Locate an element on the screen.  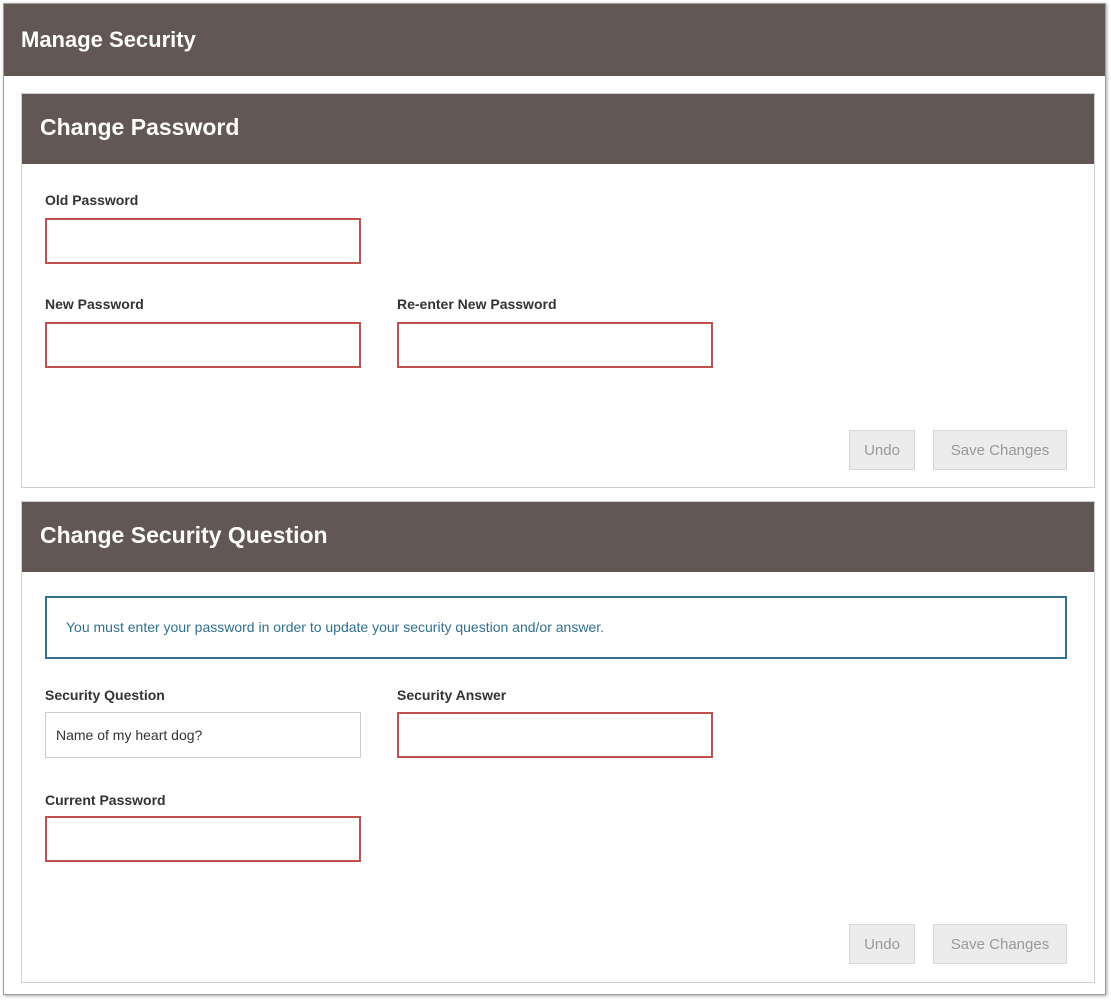
new-password-field is located at coordinates (203, 345).